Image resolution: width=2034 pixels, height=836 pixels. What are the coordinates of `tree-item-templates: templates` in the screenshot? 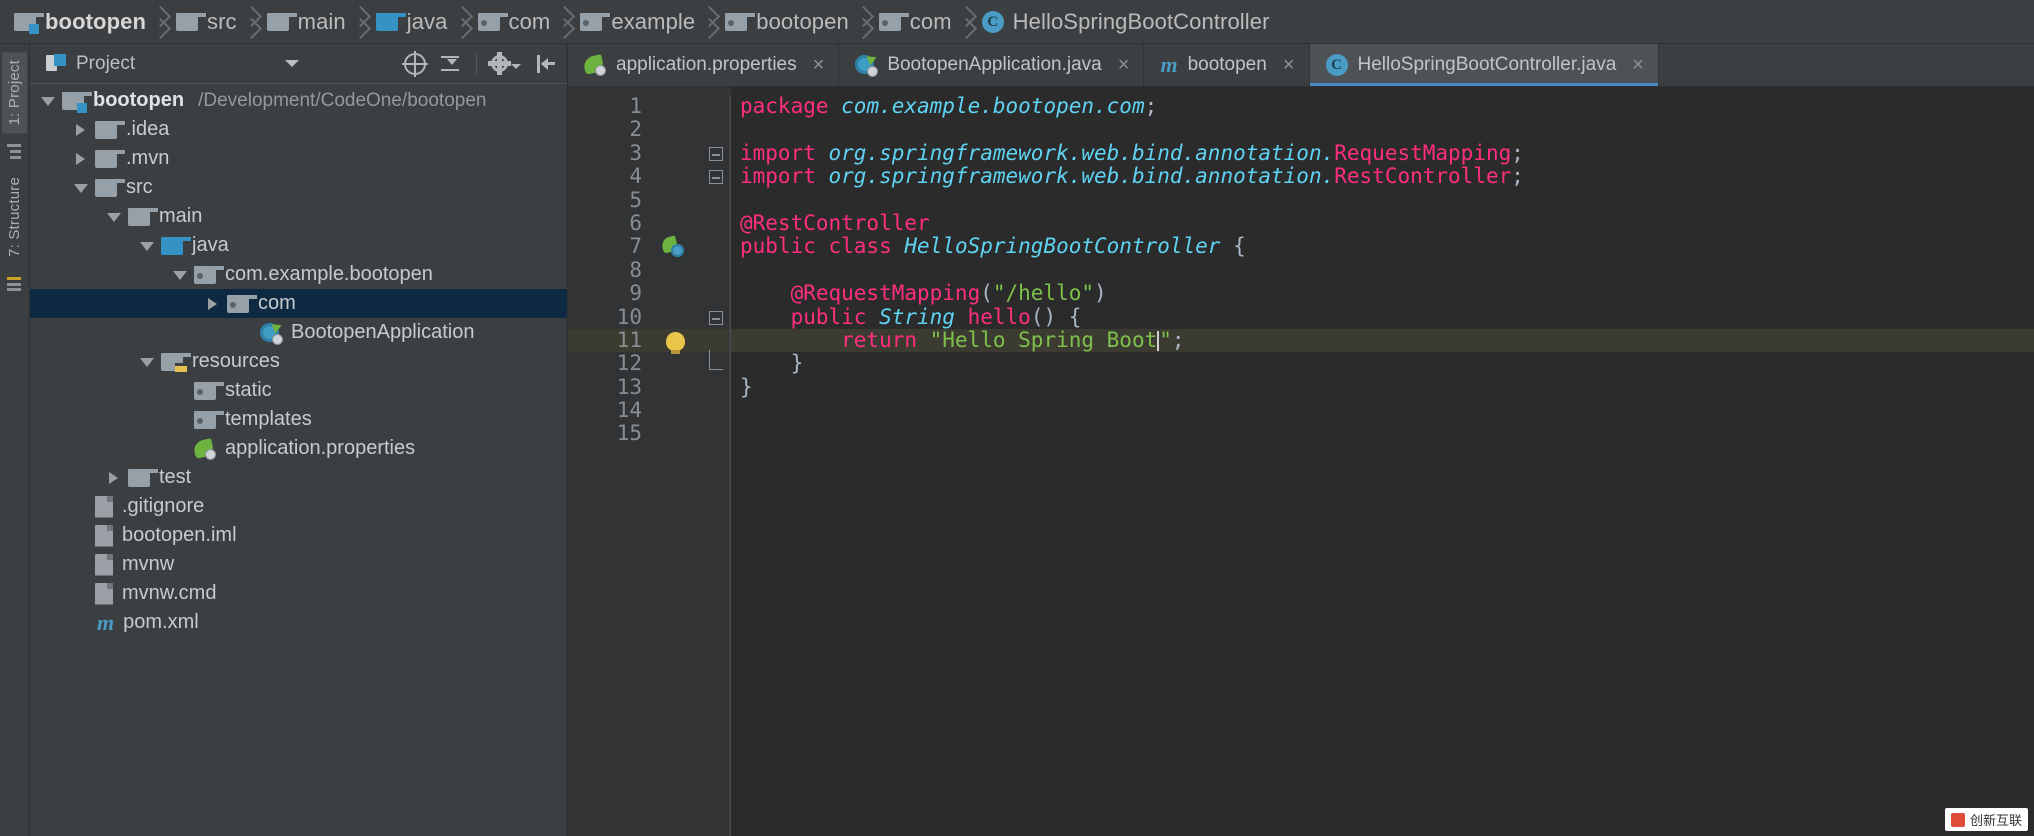 It's located at (298, 419).